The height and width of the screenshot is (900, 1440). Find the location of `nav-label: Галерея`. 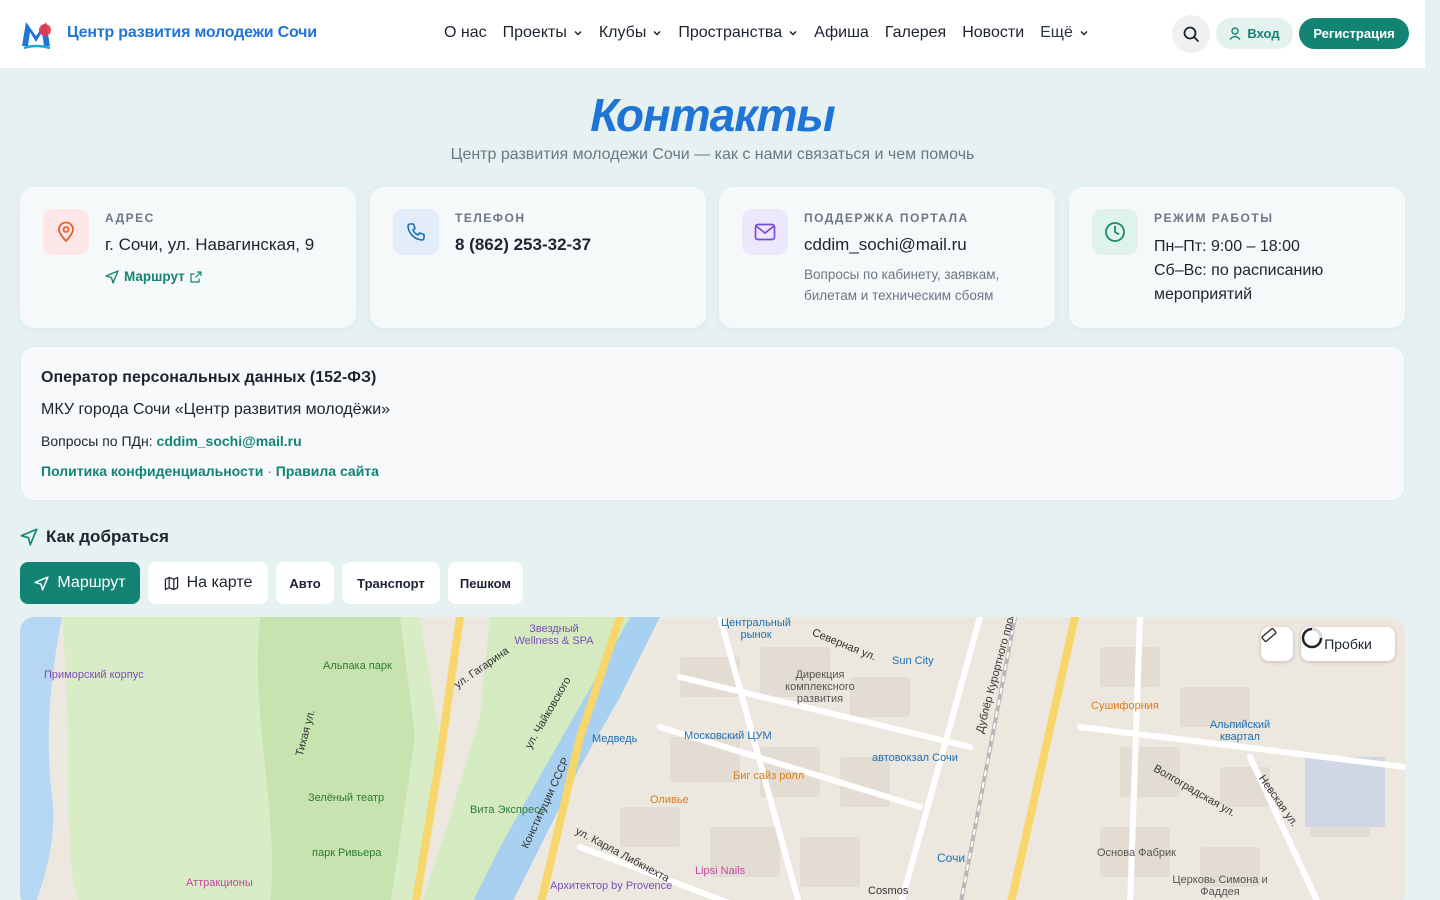

nav-label: Галерея is located at coordinates (915, 32).